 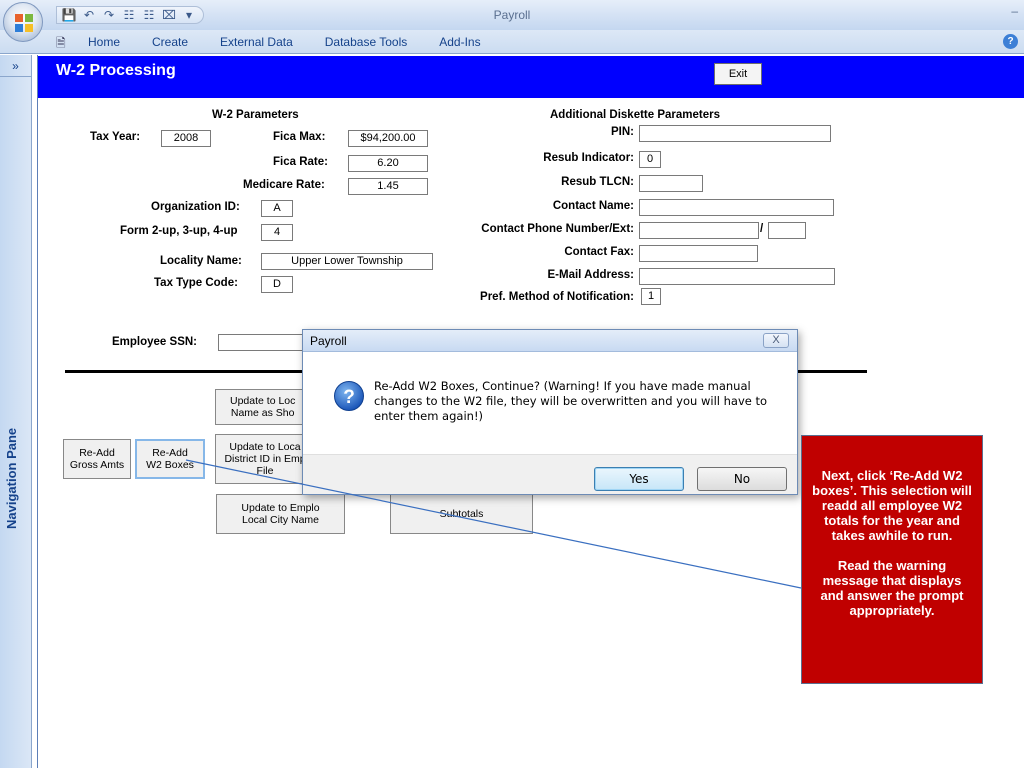 I want to click on fica-max-label: Fica Max:, so click(x=299, y=137).